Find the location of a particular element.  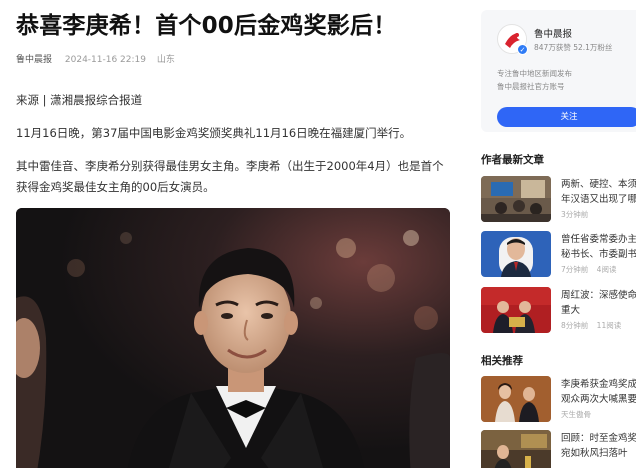

card-reads: 11阅读 is located at coordinates (609, 325).